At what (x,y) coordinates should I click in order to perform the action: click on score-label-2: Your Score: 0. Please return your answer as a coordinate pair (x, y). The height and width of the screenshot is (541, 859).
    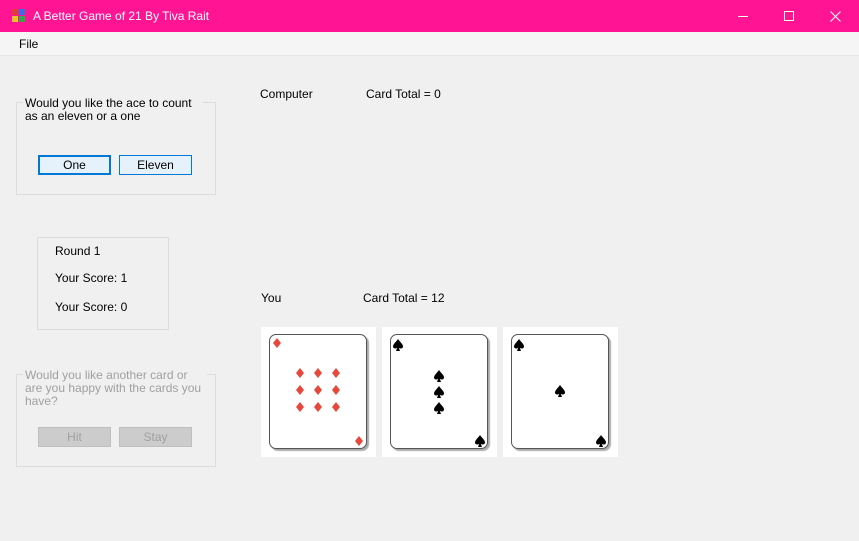
    Looking at the image, I should click on (91, 307).